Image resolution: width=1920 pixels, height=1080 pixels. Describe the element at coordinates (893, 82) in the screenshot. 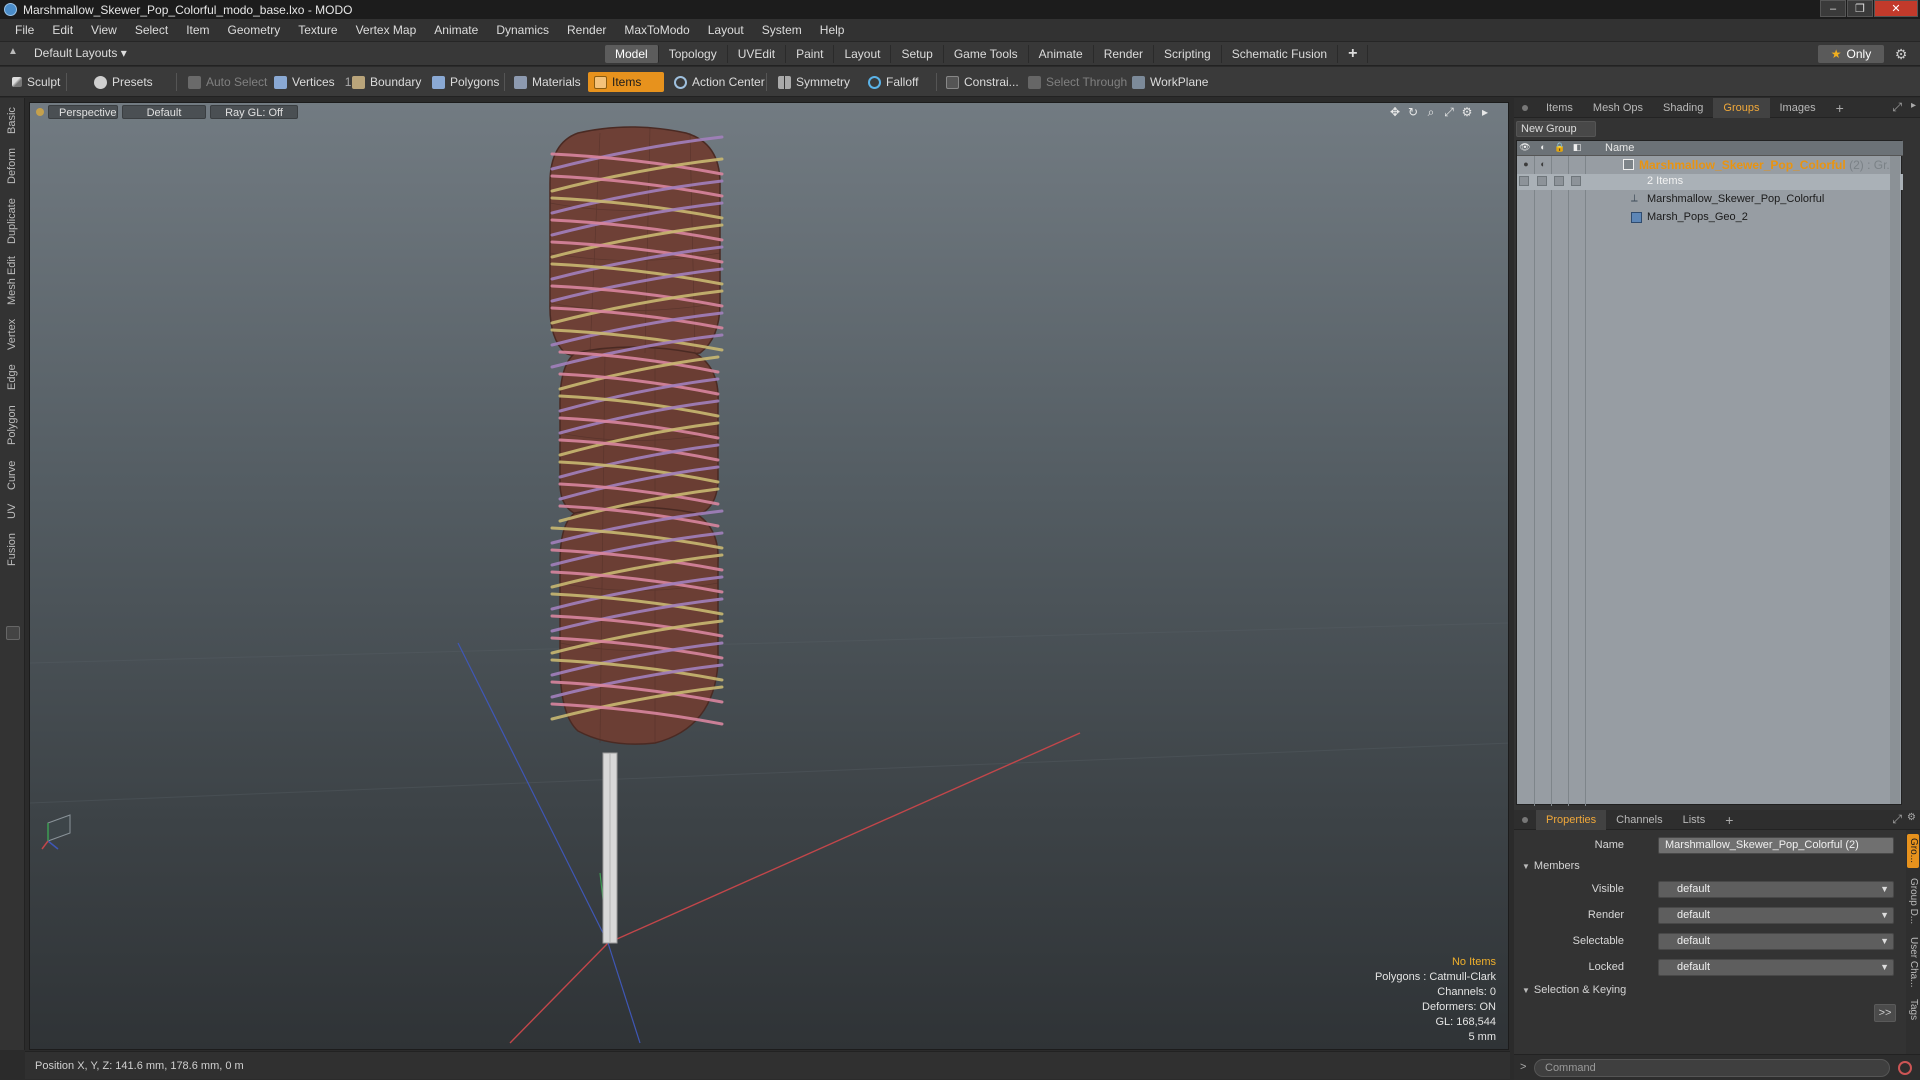

I see `falloff-button: Falloff` at that location.